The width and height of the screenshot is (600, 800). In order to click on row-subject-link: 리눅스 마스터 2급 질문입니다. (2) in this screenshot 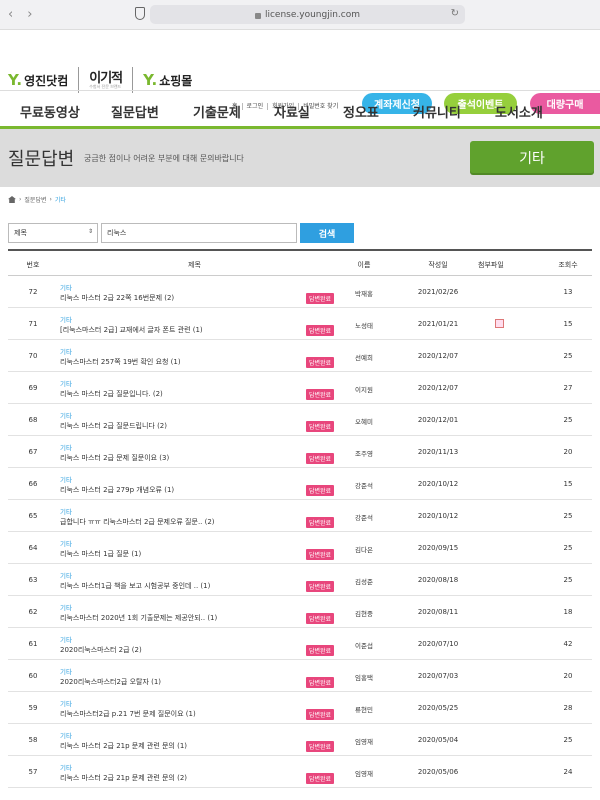, I will do `click(111, 394)`.